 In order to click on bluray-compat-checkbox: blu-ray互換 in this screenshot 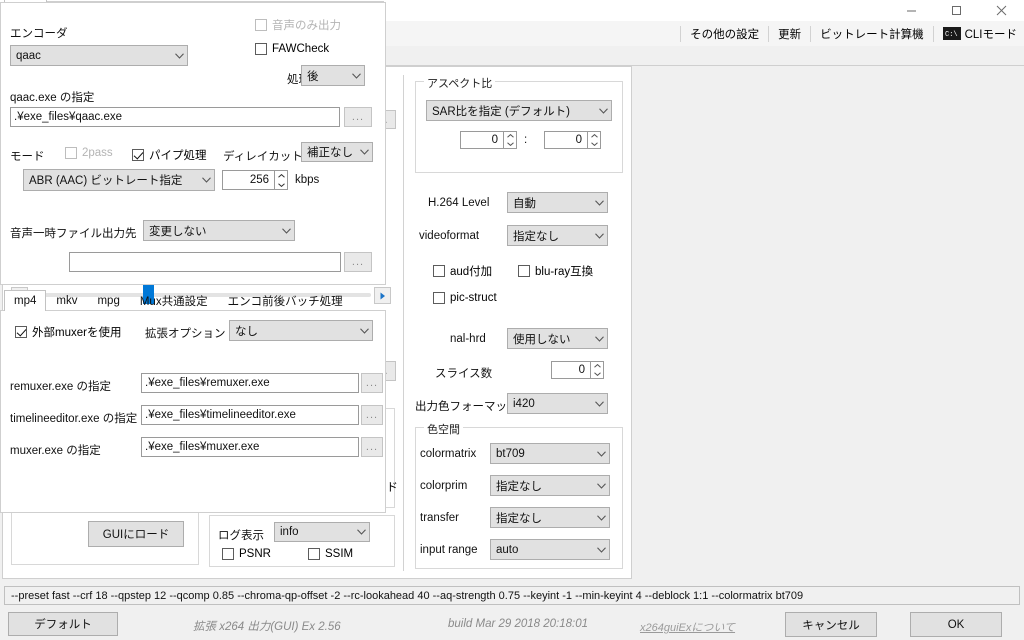, I will do `click(555, 271)`.